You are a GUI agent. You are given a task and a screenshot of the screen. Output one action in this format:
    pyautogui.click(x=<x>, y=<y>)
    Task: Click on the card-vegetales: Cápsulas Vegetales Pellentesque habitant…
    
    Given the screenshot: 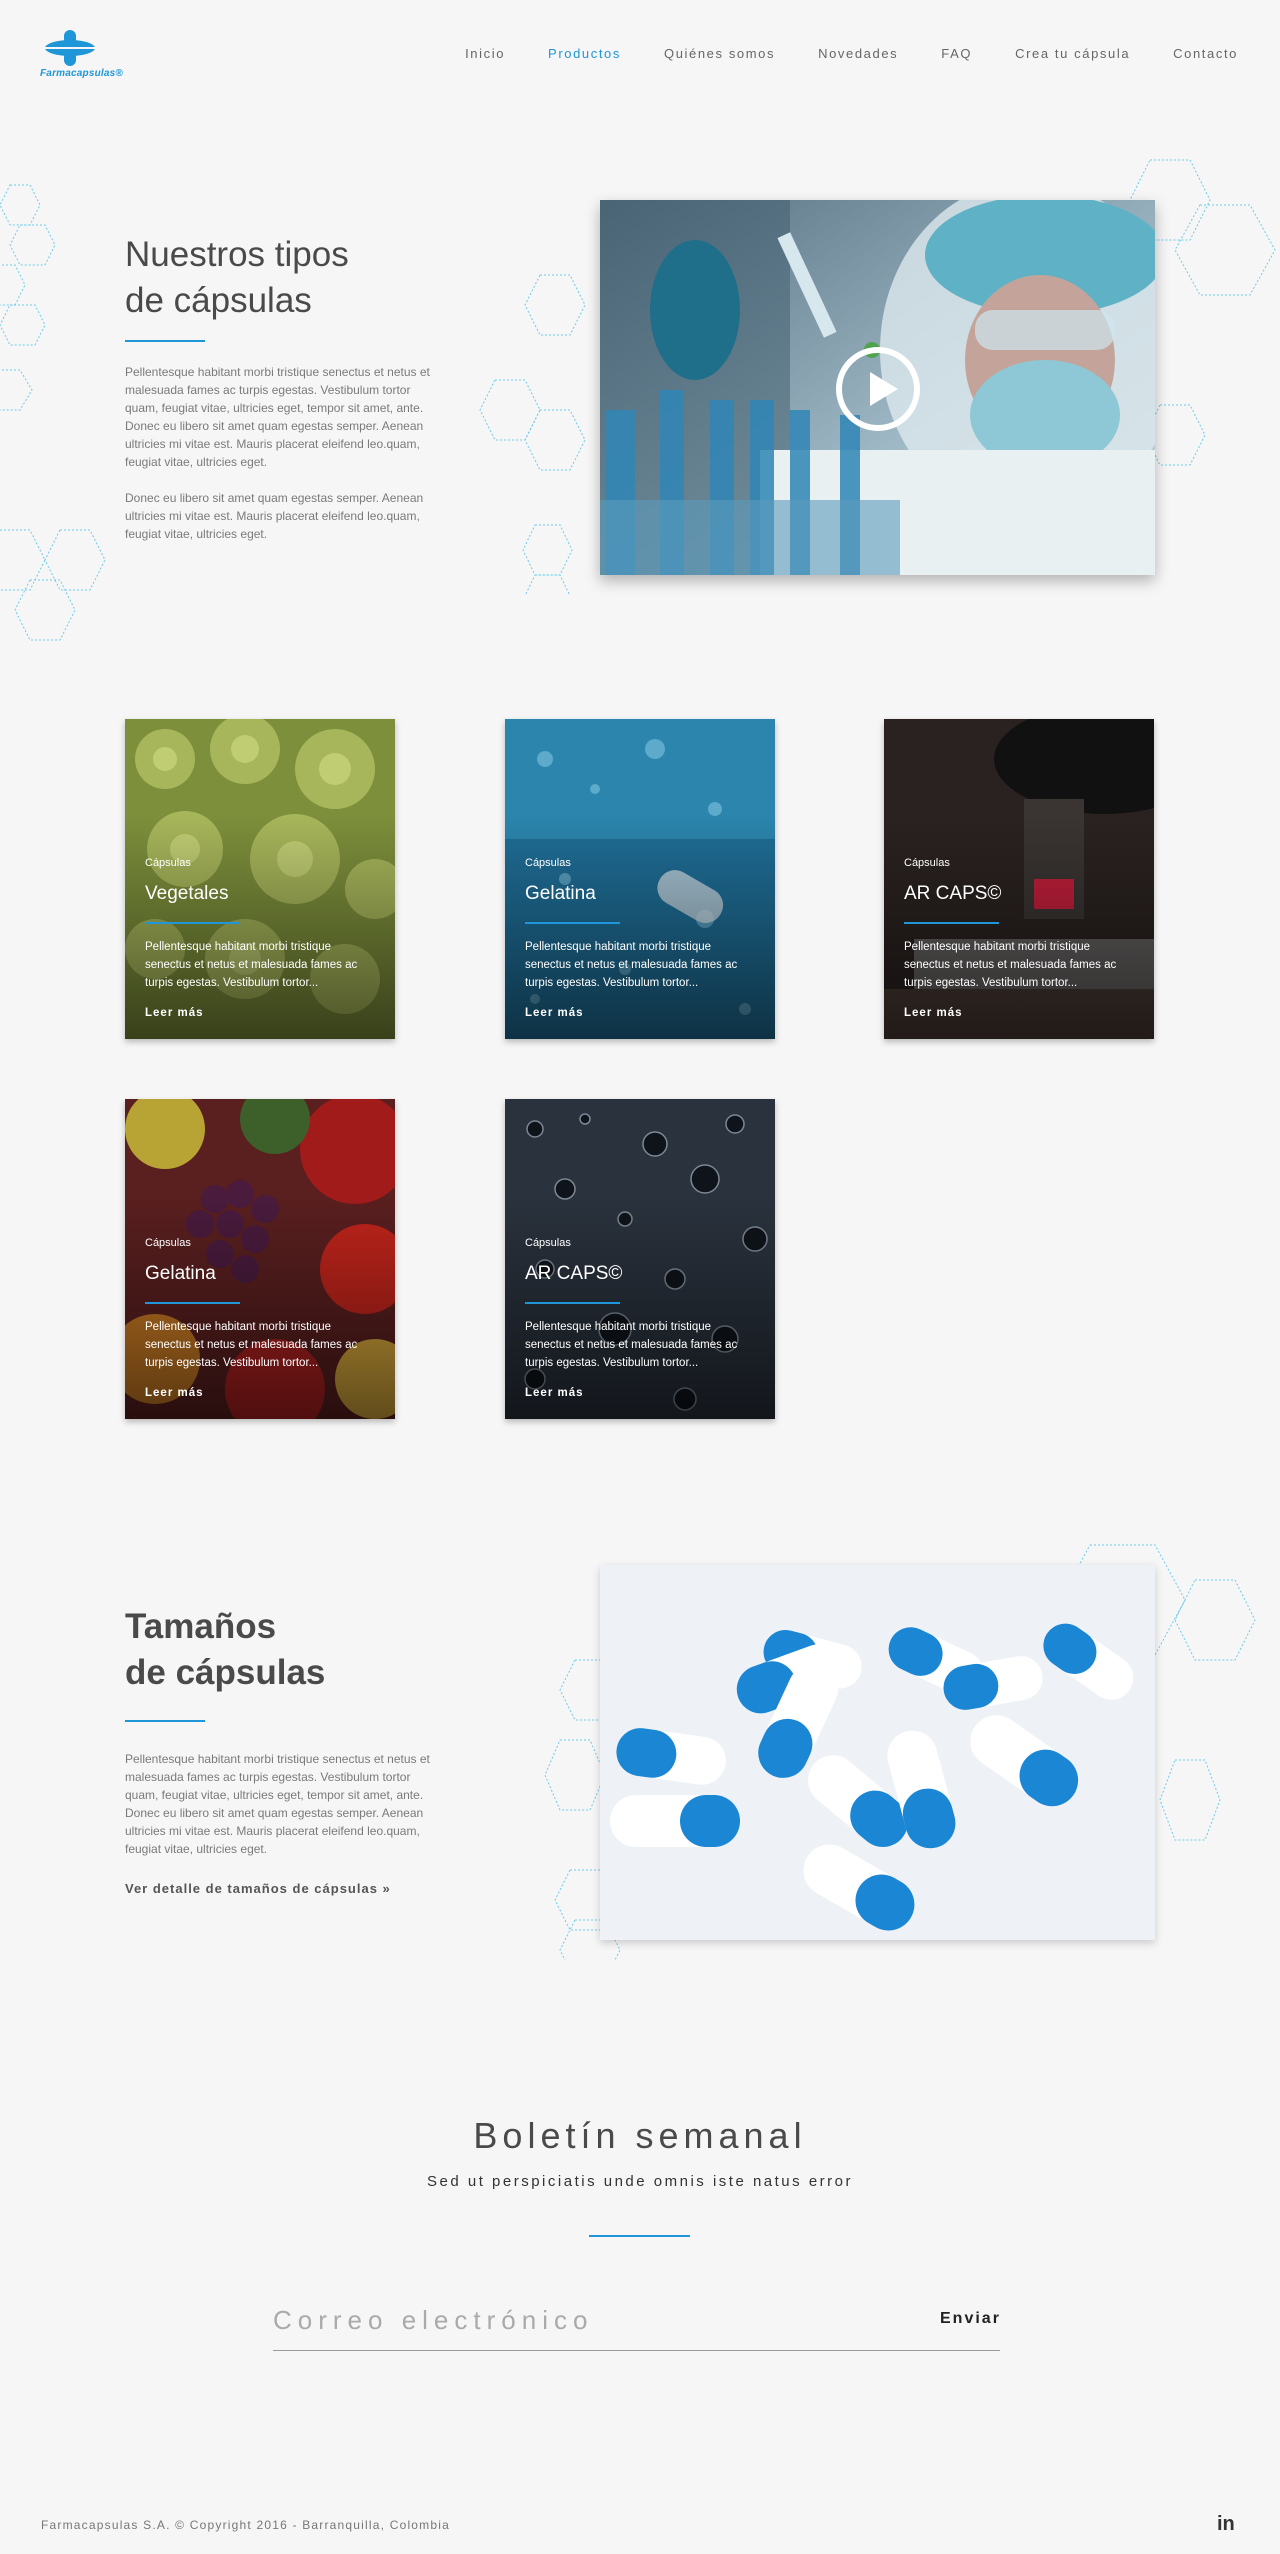 What is the action you would take?
    pyautogui.click(x=260, y=879)
    